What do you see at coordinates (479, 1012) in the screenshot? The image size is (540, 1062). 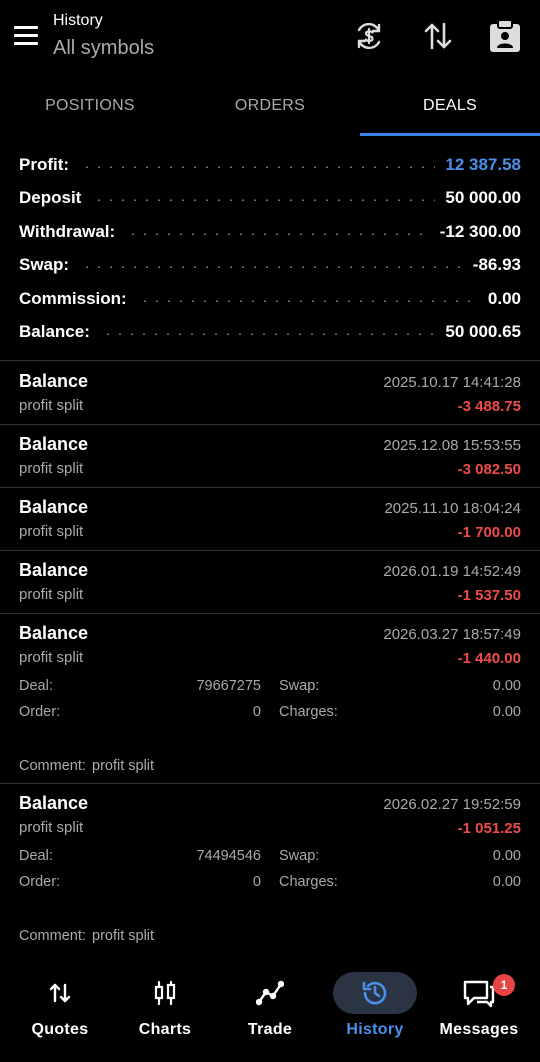 I see `nav-messages: 1 Messages` at bounding box center [479, 1012].